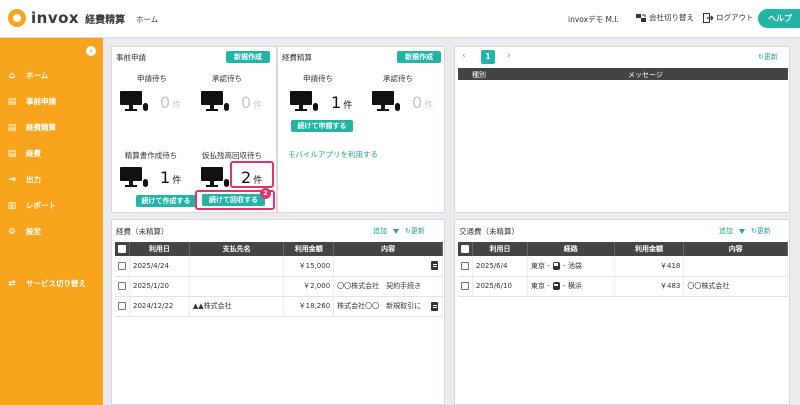 This screenshot has height=405, width=800. I want to click on logo-subtitle: 経費精算, so click(105, 20).